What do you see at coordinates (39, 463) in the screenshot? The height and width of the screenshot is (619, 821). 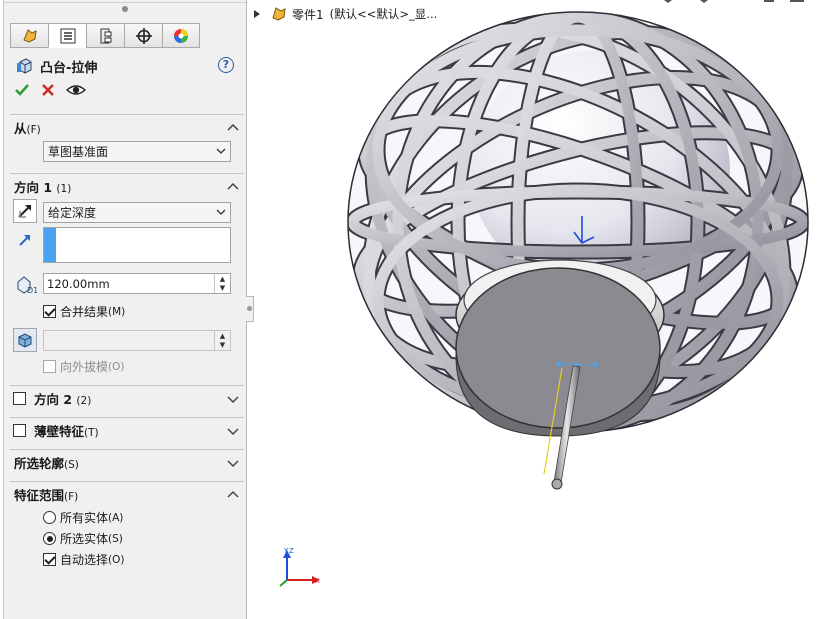 I see `section-selected-contours-title: 所选轮廓` at bounding box center [39, 463].